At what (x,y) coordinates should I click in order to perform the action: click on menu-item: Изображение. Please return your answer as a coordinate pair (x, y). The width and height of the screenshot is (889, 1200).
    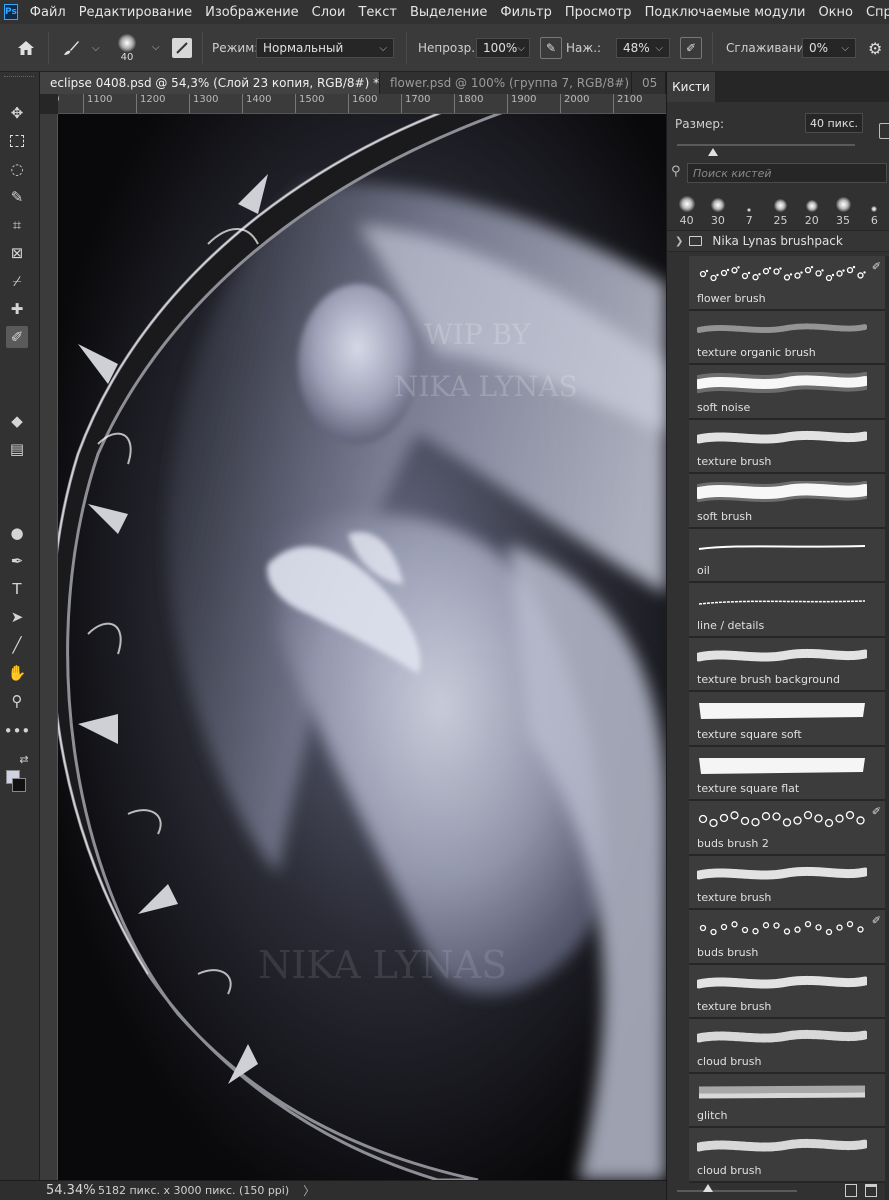
    Looking at the image, I should click on (251, 12).